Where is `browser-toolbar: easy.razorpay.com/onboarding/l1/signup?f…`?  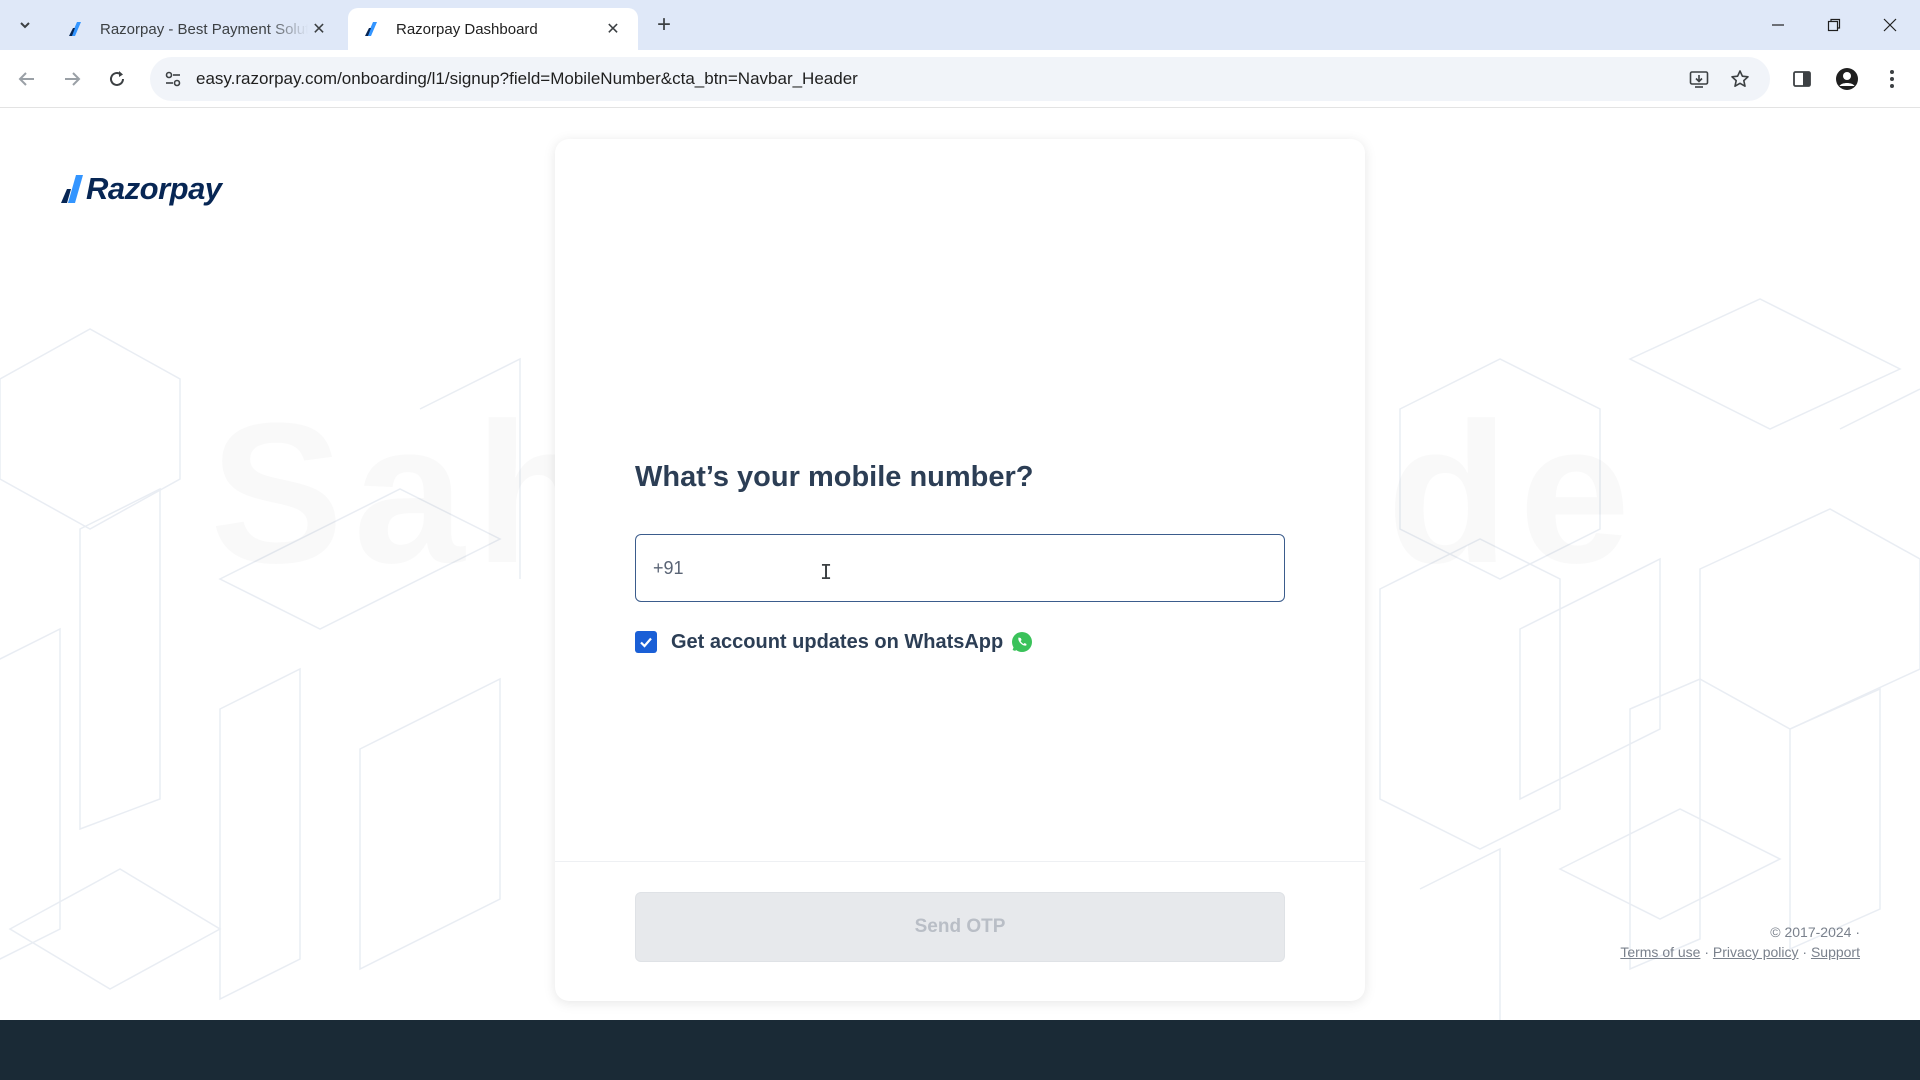
browser-toolbar: easy.razorpay.com/onboarding/l1/signup?f… is located at coordinates (960, 79).